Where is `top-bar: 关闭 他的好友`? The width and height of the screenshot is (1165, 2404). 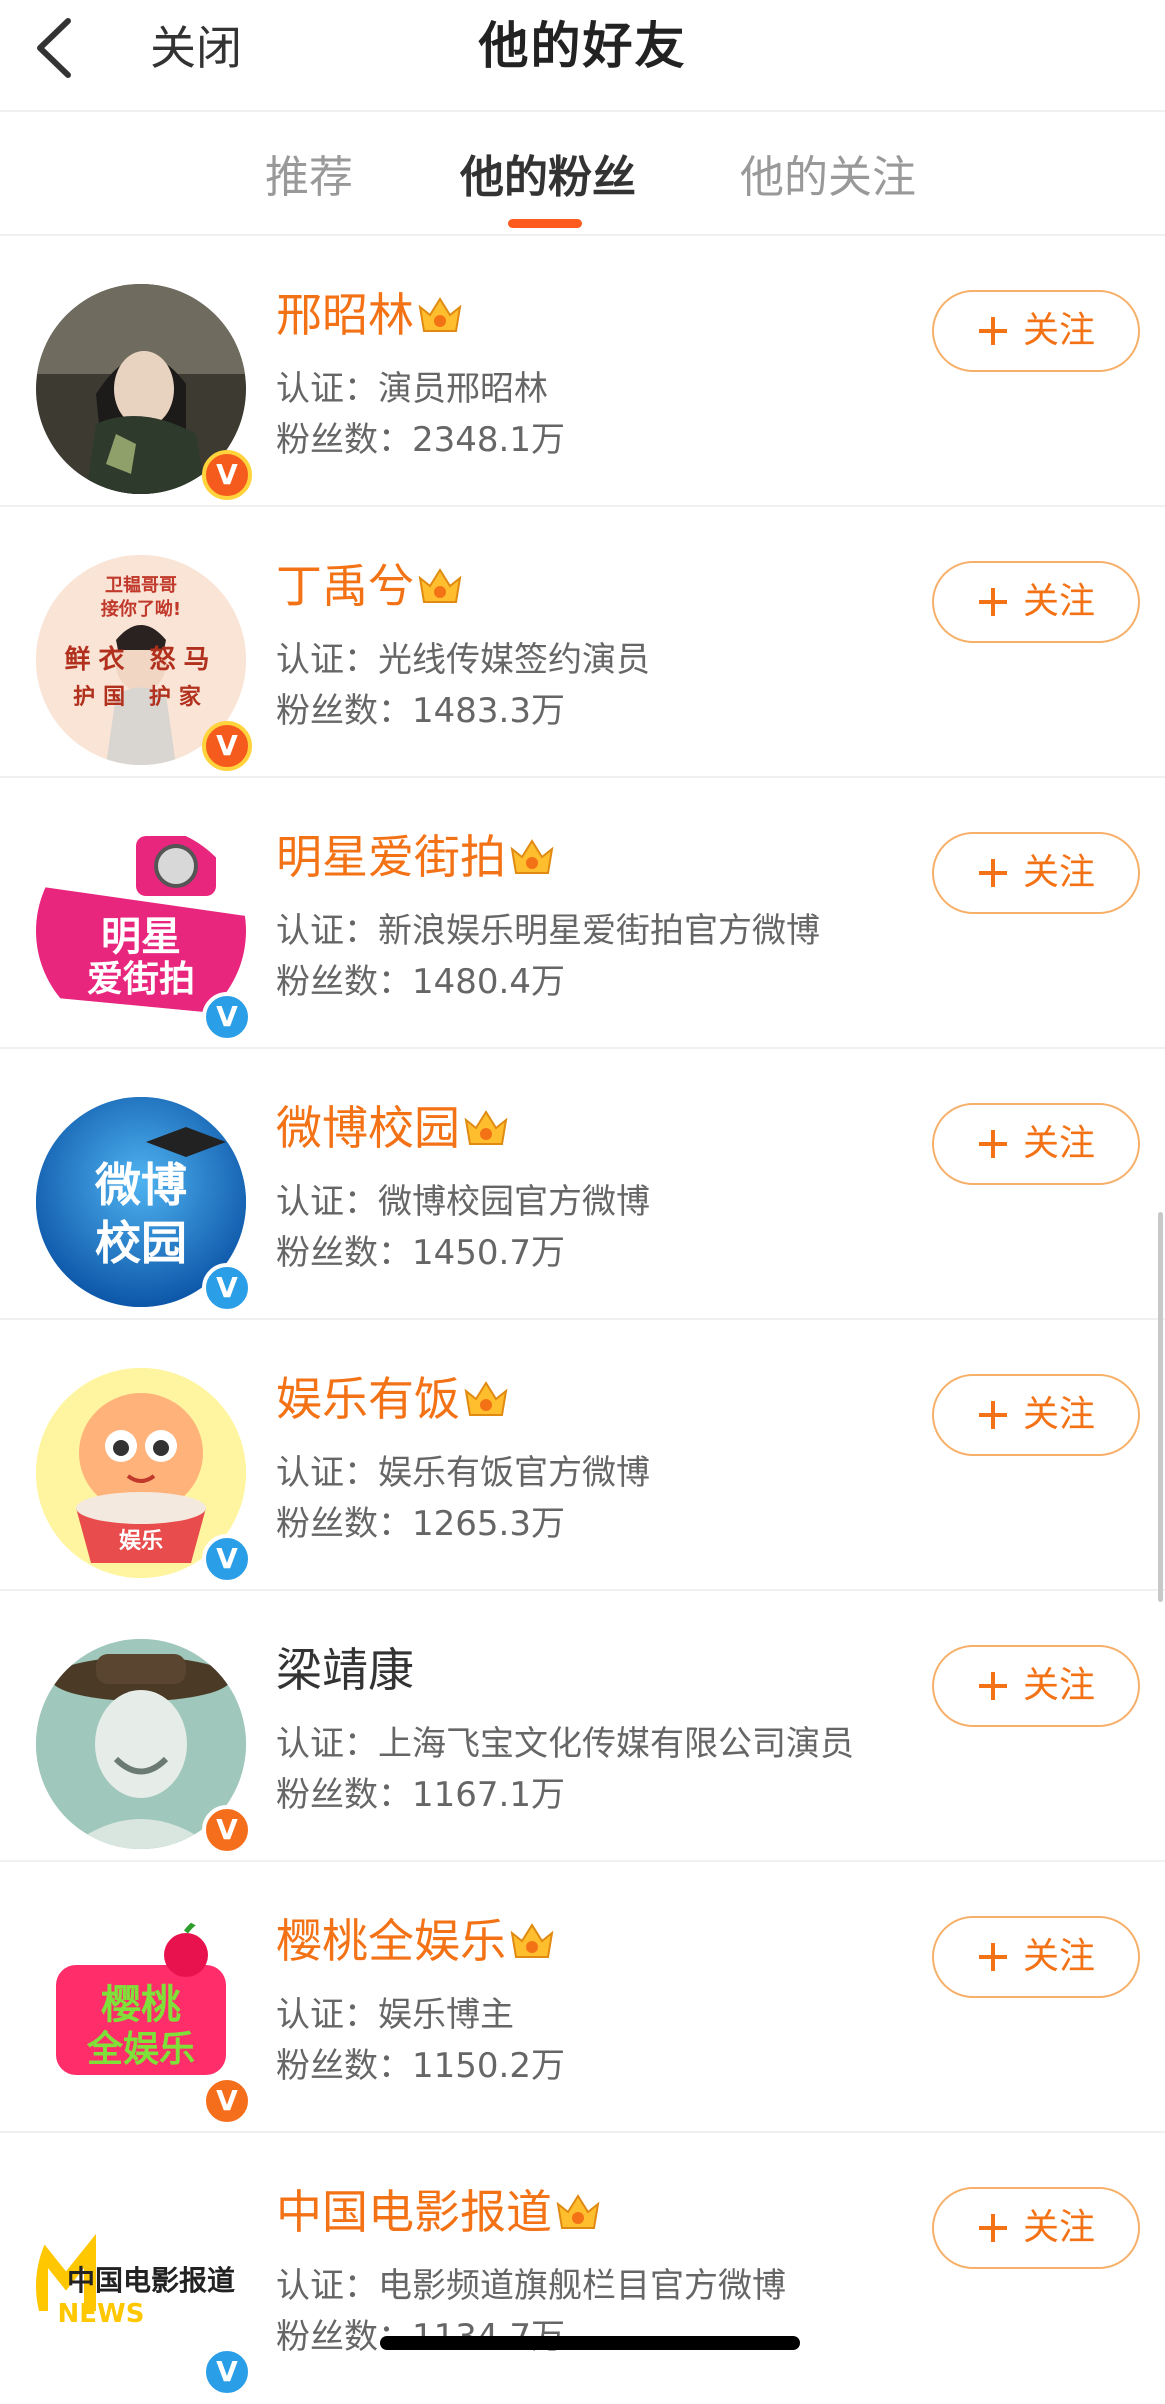 top-bar: 关闭 他的好友 is located at coordinates (582, 55).